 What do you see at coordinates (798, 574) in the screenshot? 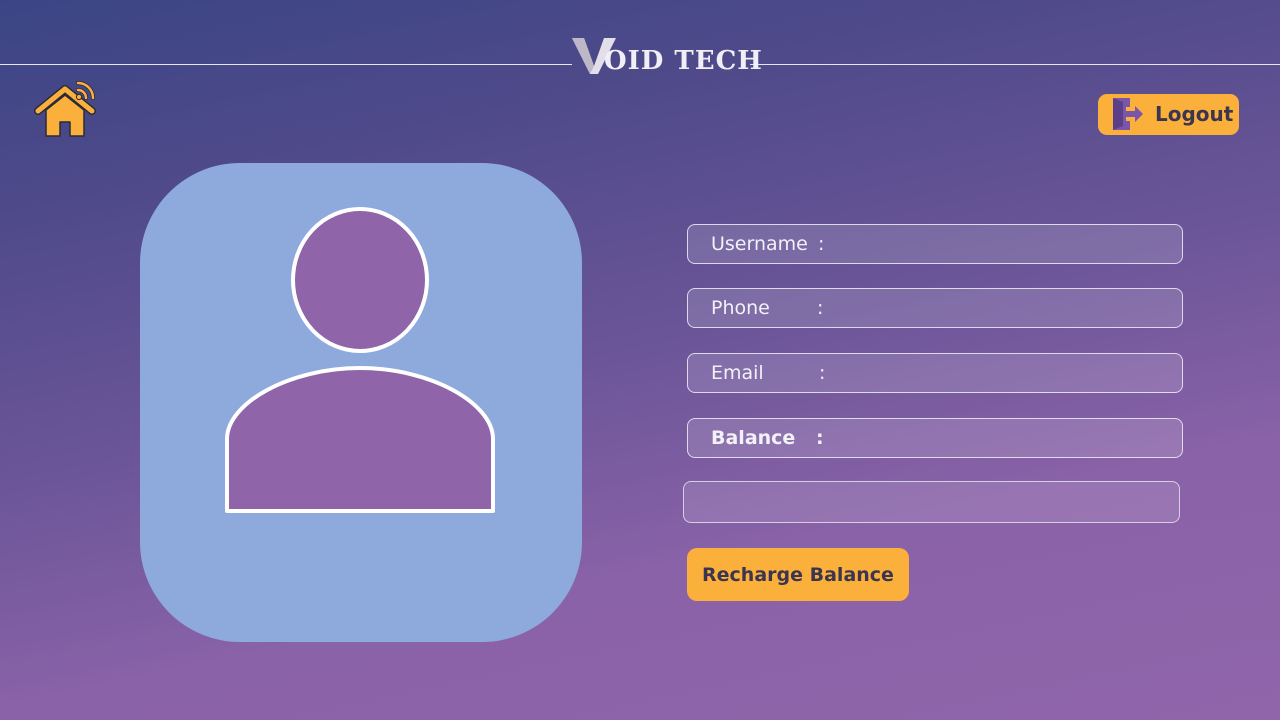
I see `recharge-balance-button: Recharge Balance` at bounding box center [798, 574].